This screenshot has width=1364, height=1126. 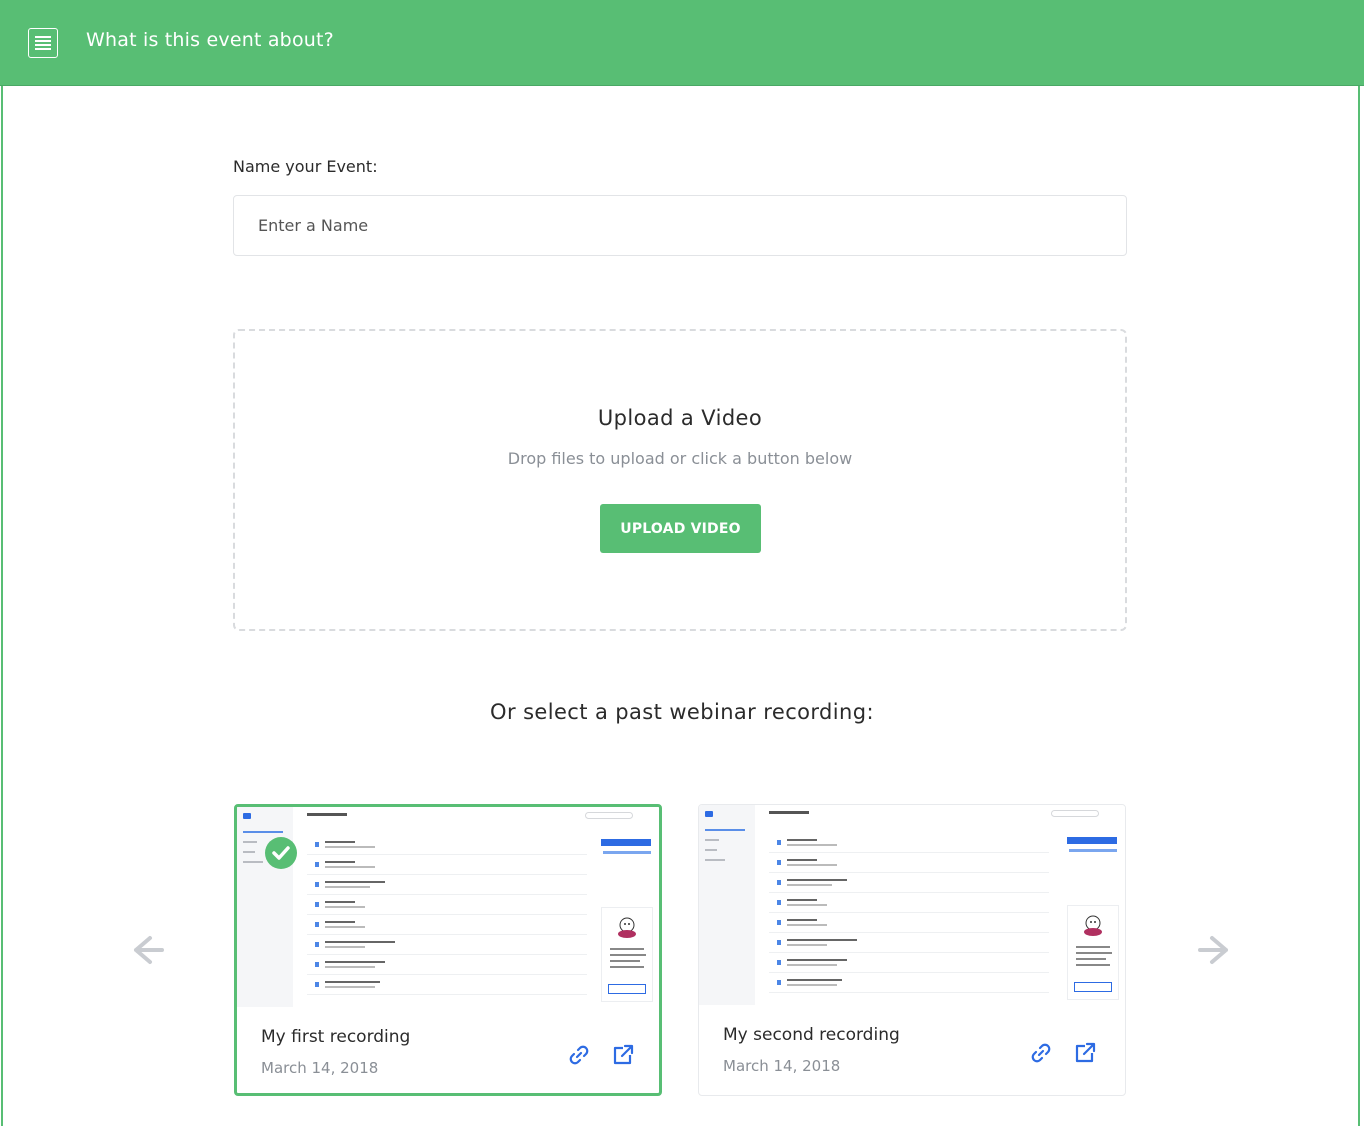 I want to click on event-name-input, so click(x=680, y=225).